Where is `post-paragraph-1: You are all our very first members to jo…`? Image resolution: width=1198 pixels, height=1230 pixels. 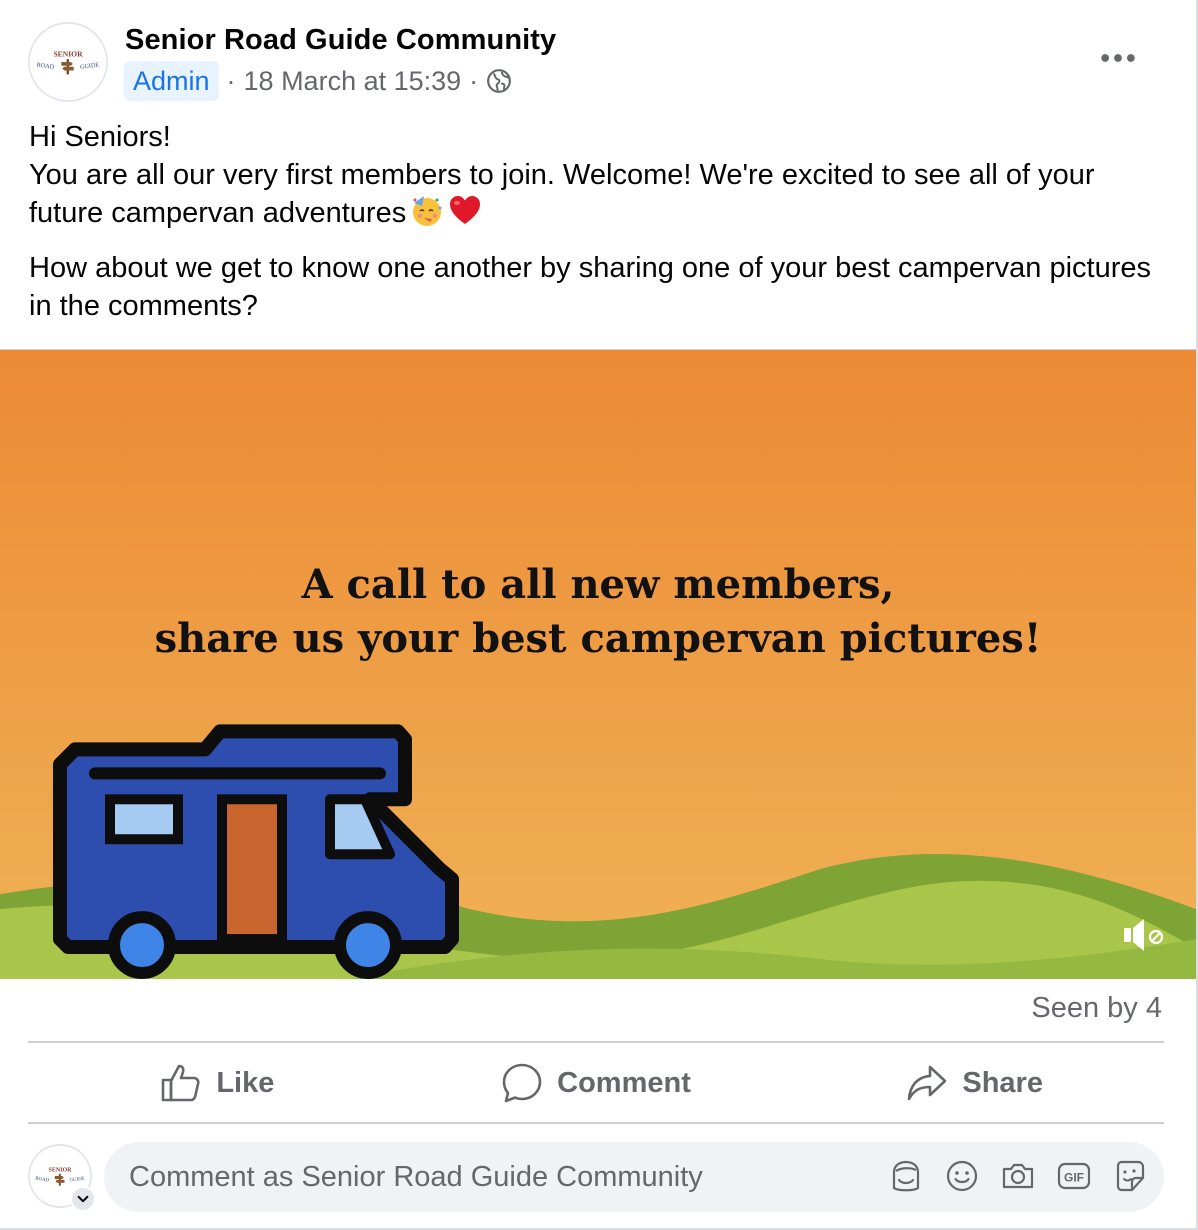 post-paragraph-1: You are all our very first members to jo… is located at coordinates (599, 194).